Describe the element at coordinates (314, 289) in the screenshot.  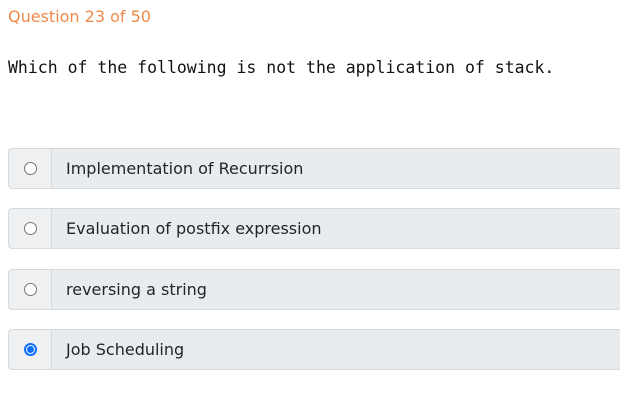
I see `answer-option-3: reversing a string` at that location.